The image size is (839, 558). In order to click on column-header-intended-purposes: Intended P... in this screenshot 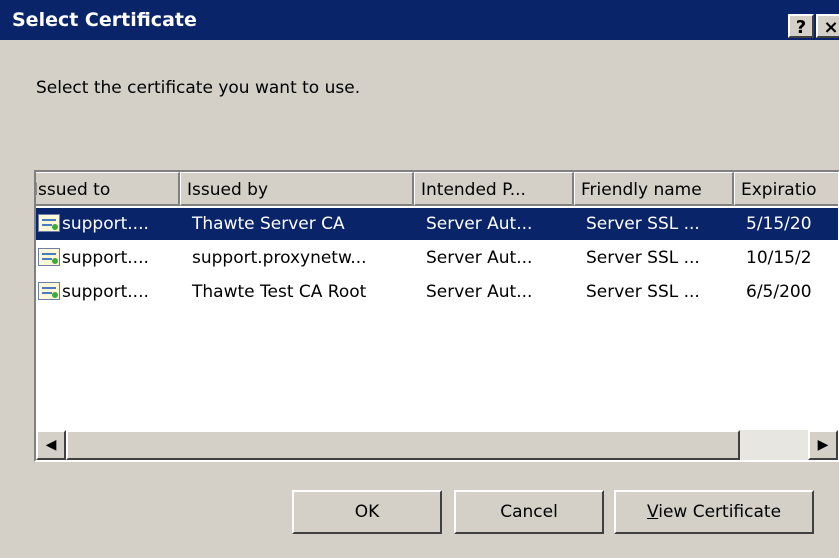, I will do `click(494, 189)`.